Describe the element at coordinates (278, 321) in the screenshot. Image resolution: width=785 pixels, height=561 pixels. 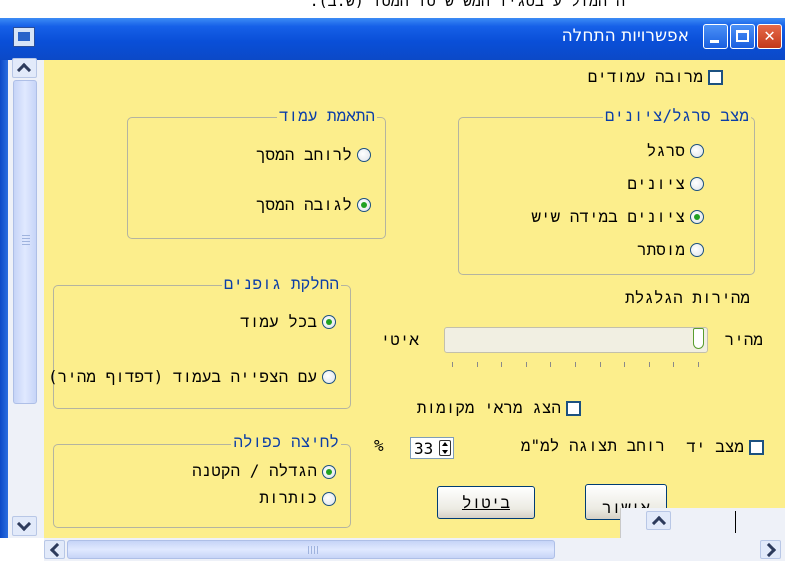
I see `every-page-label: בכל עמוד` at that location.